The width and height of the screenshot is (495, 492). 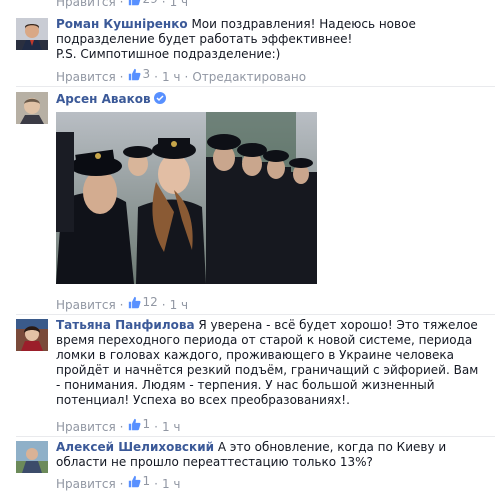 I want to click on author-name: Арсен Аваков, so click(x=103, y=99).